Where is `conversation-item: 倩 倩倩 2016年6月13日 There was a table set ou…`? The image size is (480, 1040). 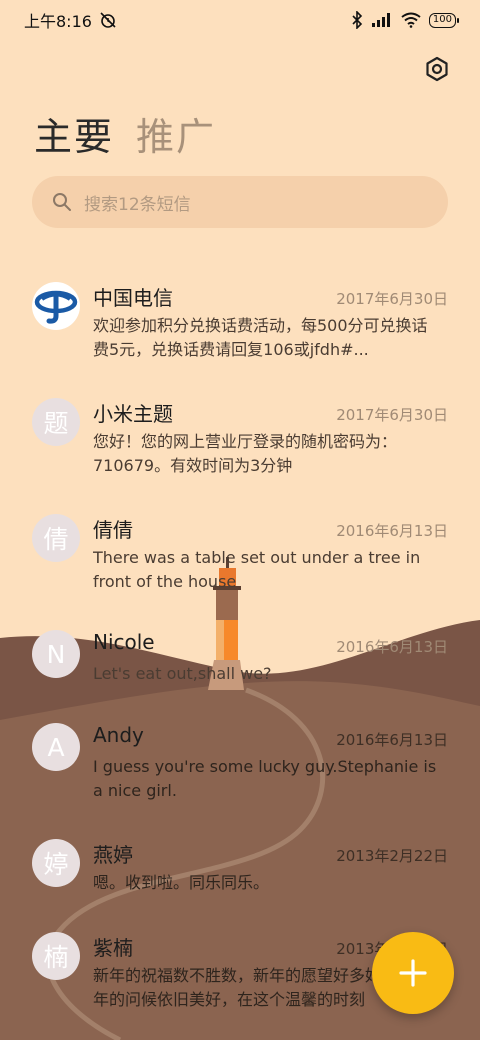
conversation-item: 倩 倩倩 2016年6月13日 There was a table set ou… is located at coordinates (240, 552).